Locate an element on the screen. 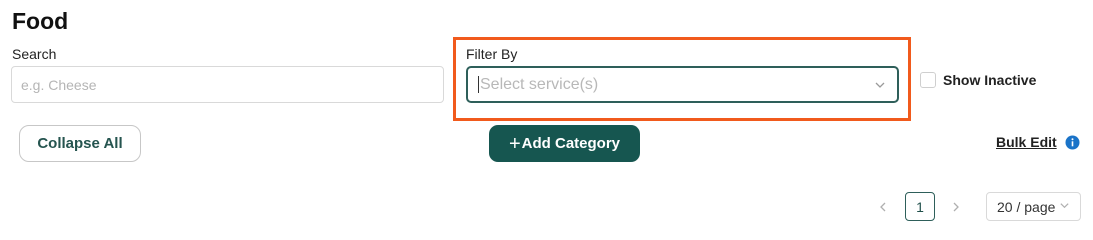 The width and height of the screenshot is (1093, 240). add-category-button: + Add Category is located at coordinates (564, 143).